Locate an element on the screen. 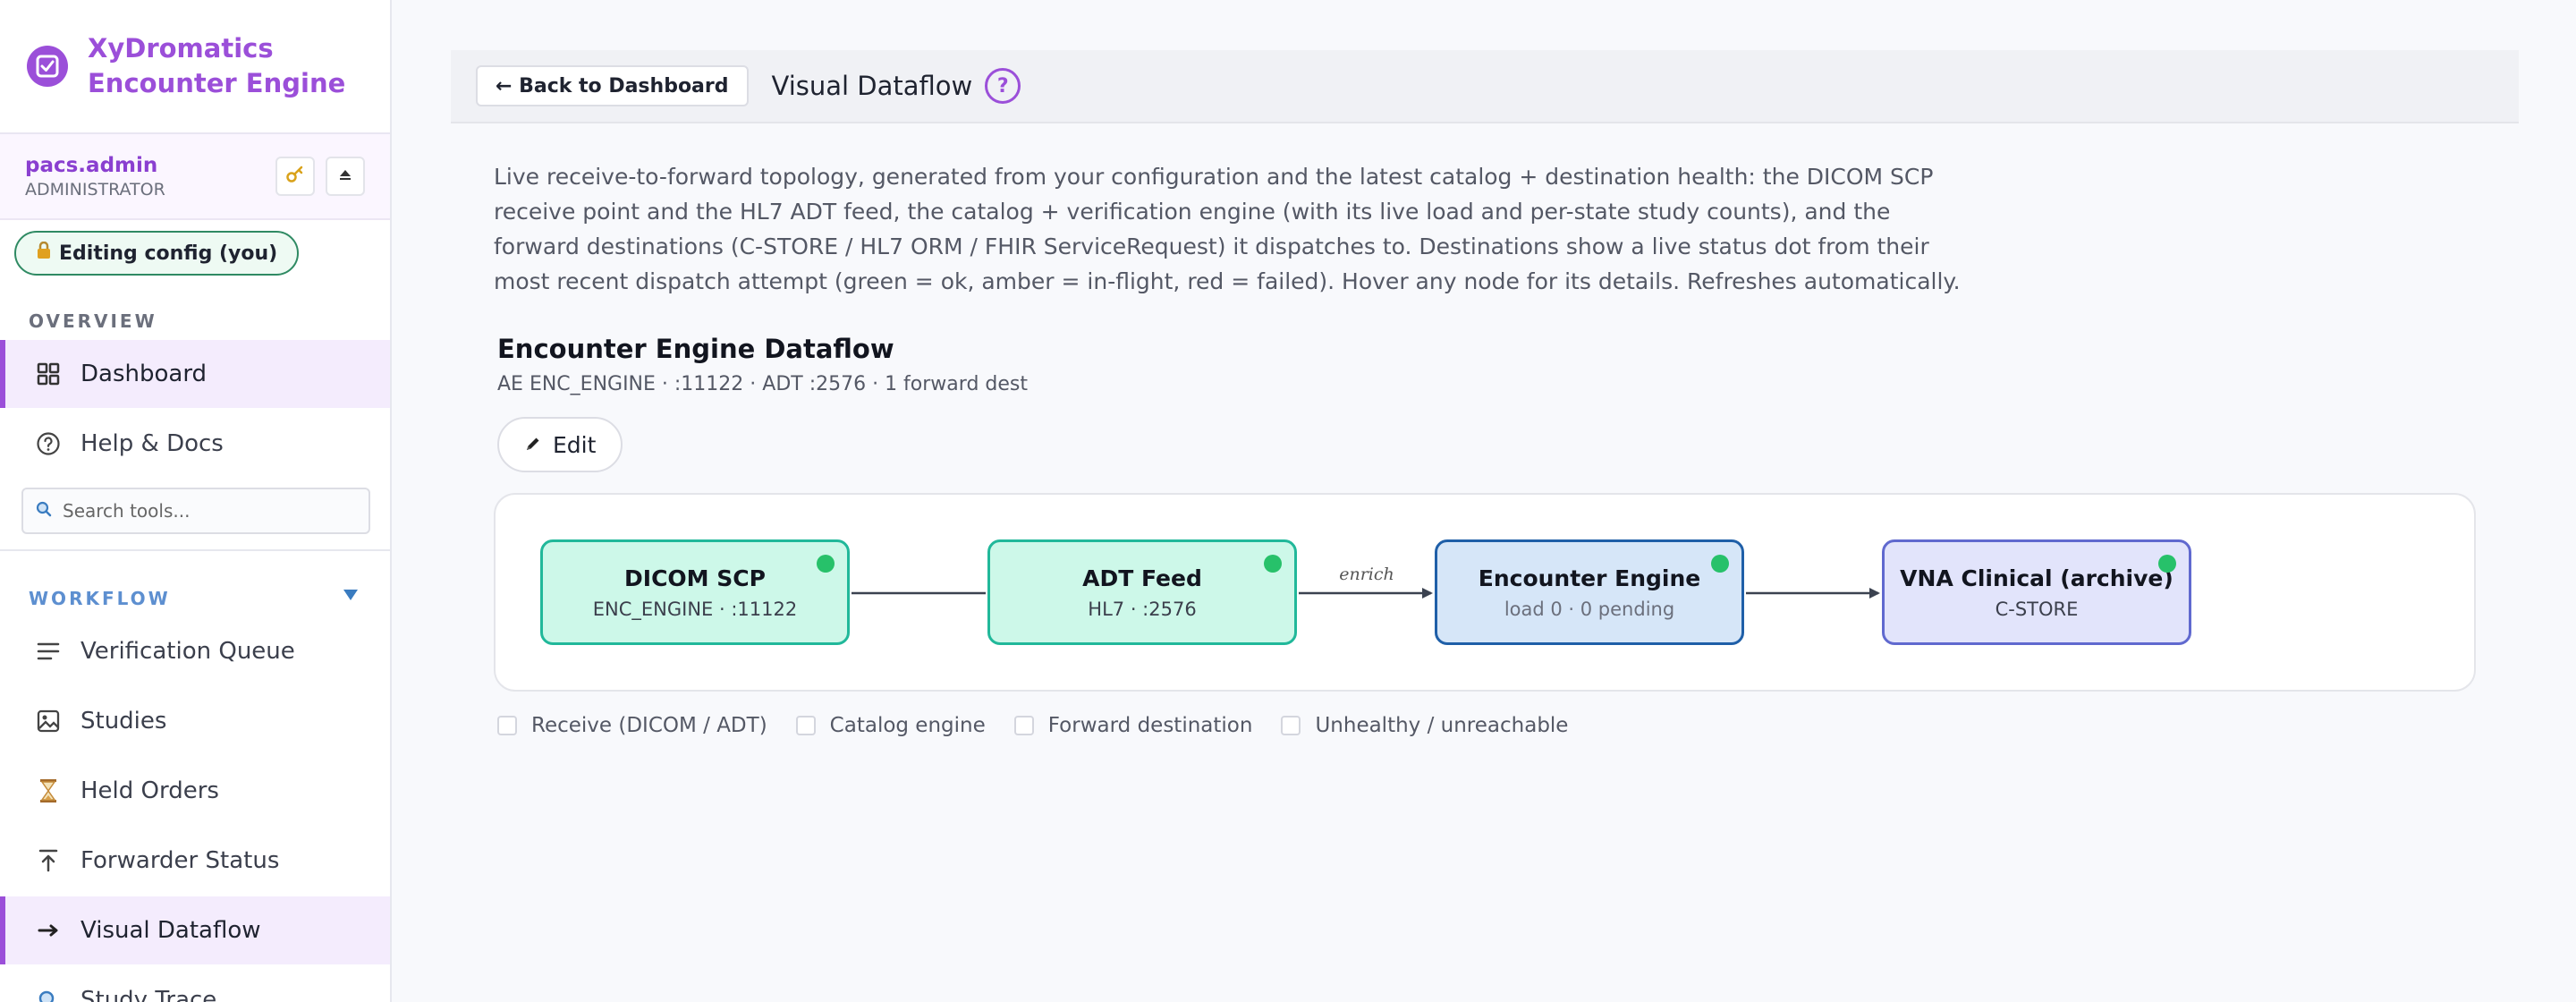  help-circle-icon is located at coordinates (48, 444).